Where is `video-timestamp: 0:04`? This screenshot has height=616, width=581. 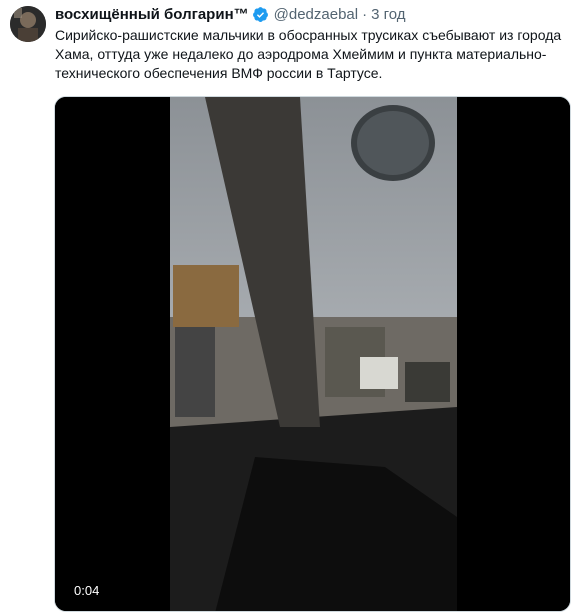
video-timestamp: 0:04 is located at coordinates (87, 590).